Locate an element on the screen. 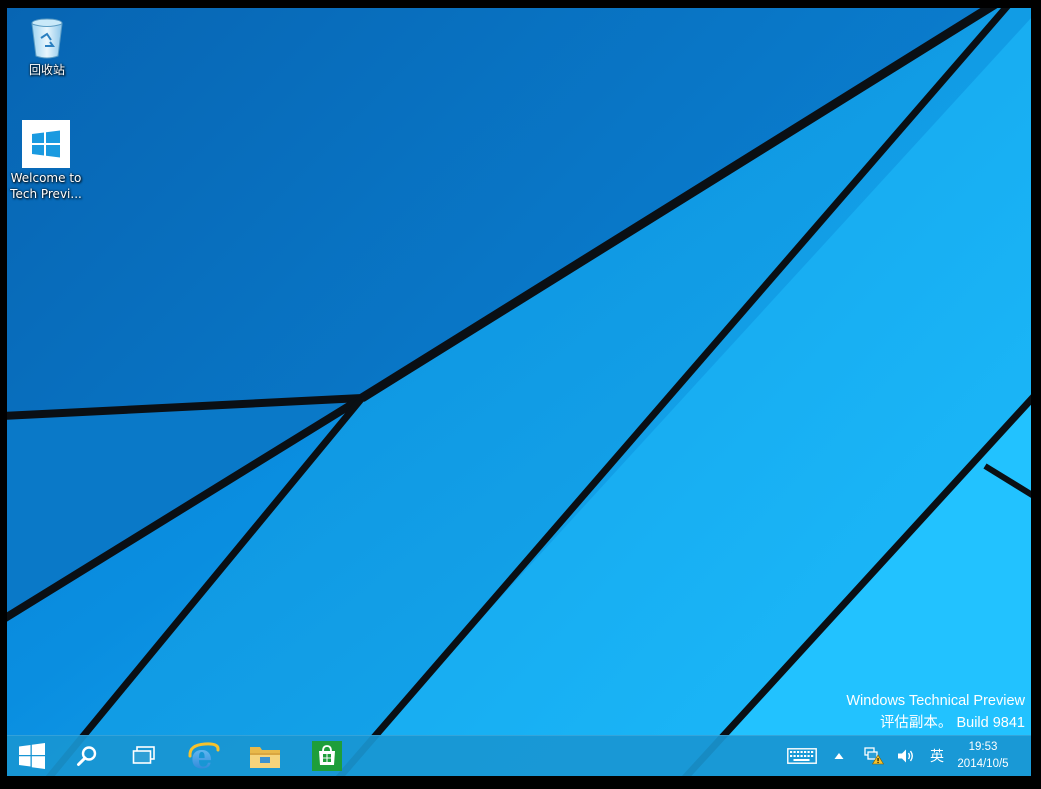 Image resolution: width=1041 pixels, height=789 pixels. taskbar-internet-explorer: e is located at coordinates (204, 756).